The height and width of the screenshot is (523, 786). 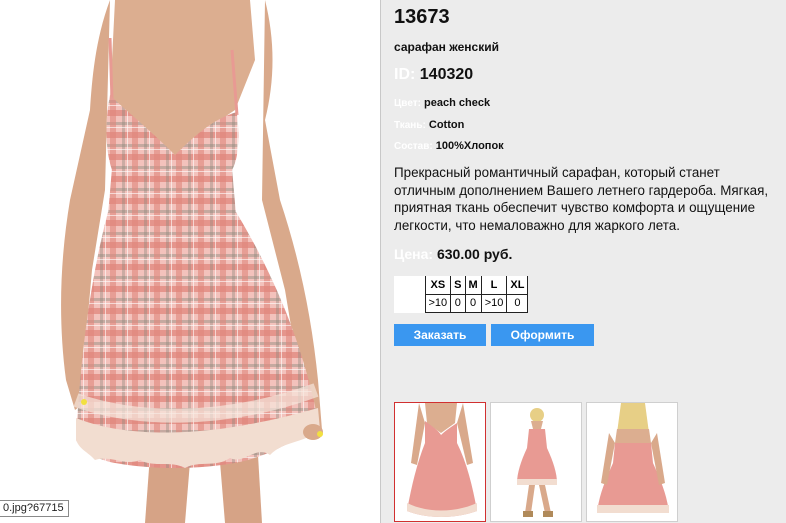 I want to click on thumbnail-front, so click(x=440, y=462).